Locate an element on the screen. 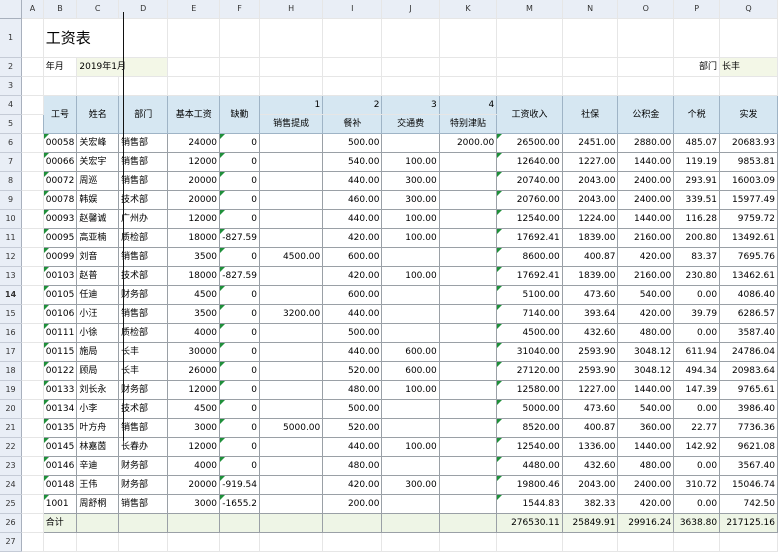 The width and height of the screenshot is (778, 552). cell-fund: 2880.00 is located at coordinates (646, 143).